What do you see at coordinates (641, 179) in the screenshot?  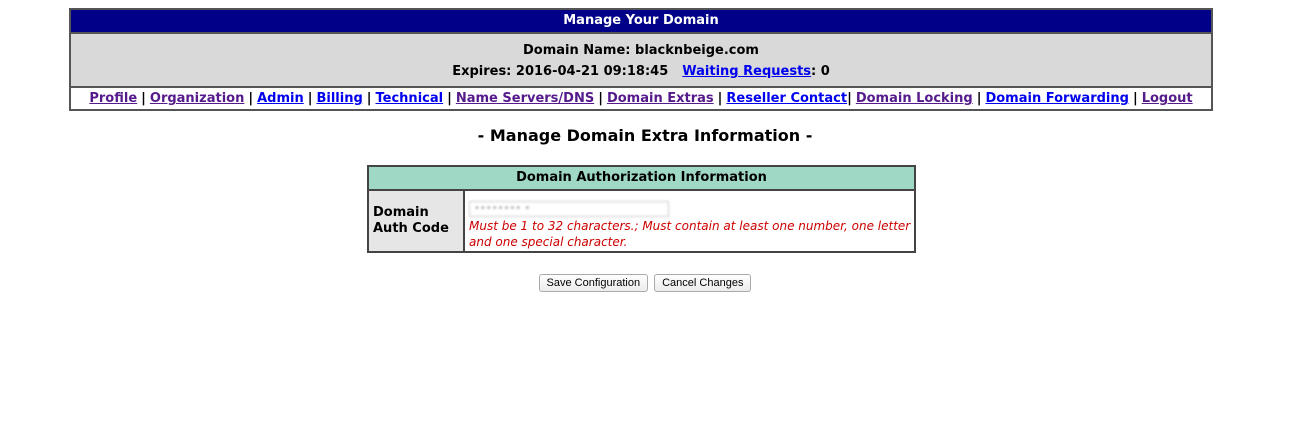 I see `auth-table-title: Domain Authorization Information` at bounding box center [641, 179].